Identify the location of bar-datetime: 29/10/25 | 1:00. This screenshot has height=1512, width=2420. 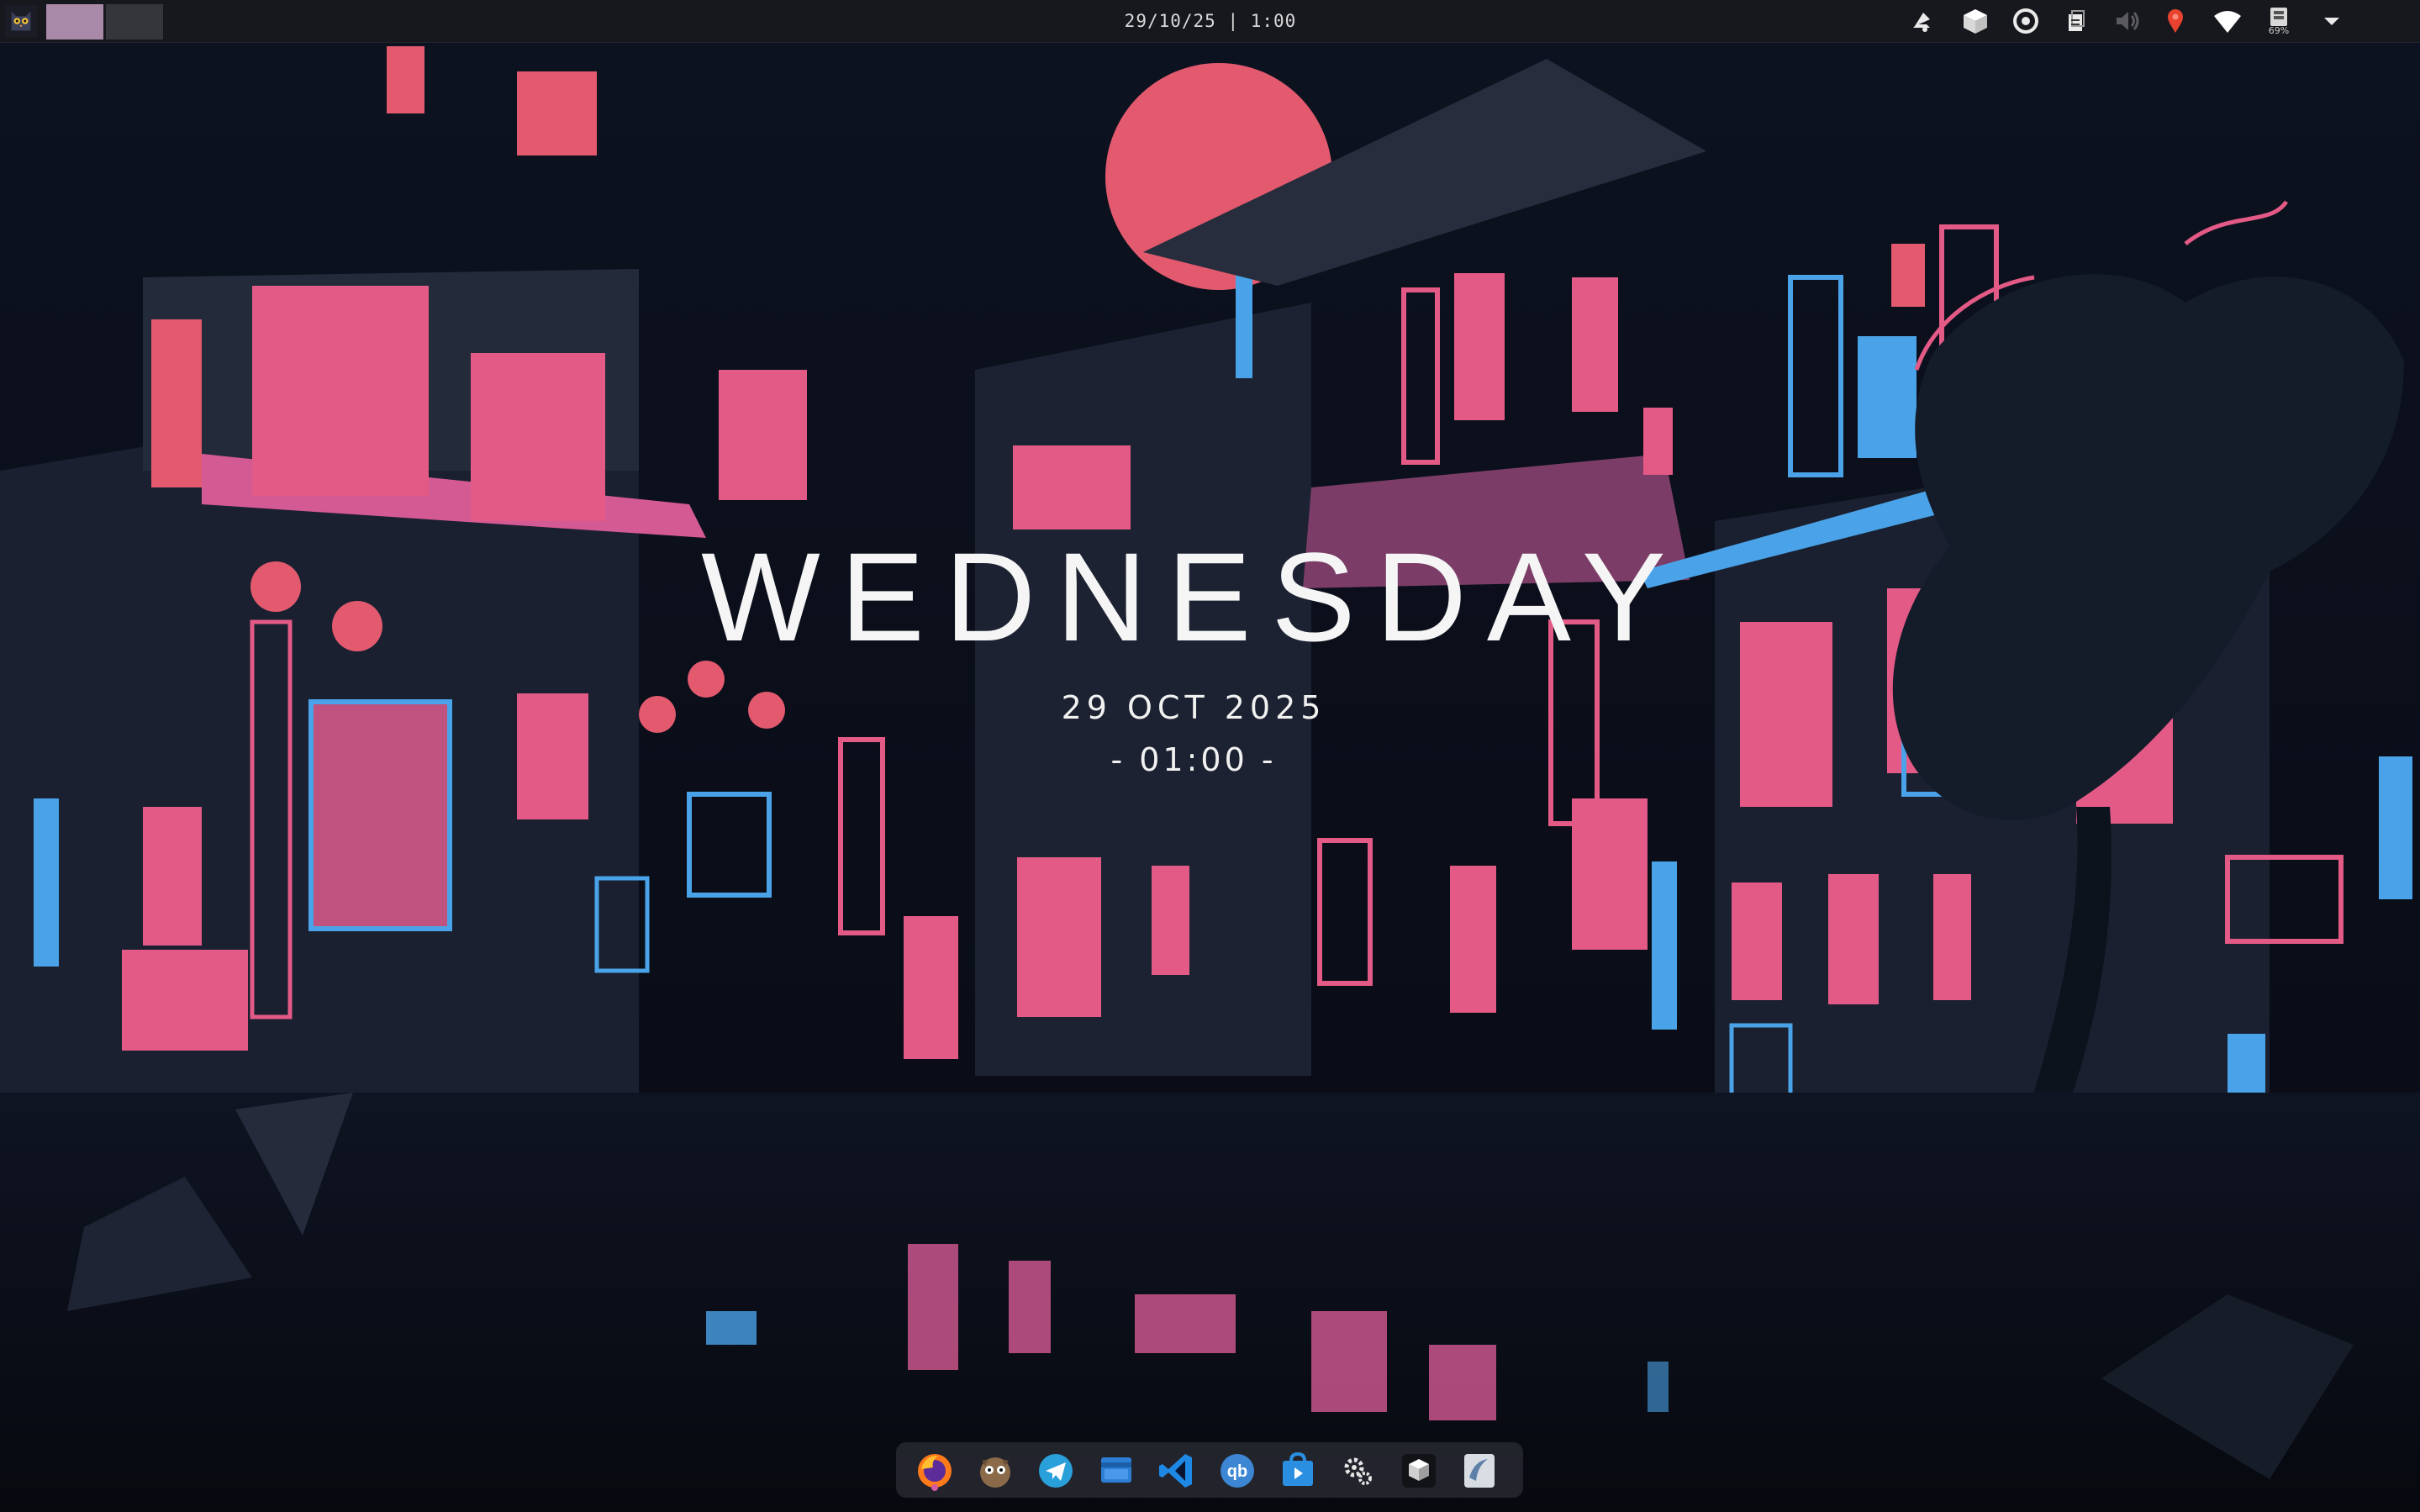
(1210, 21).